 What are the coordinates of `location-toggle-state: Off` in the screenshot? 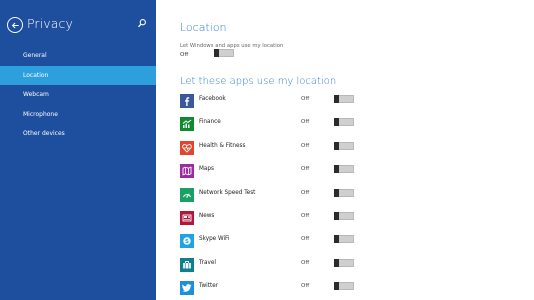 It's located at (184, 55).